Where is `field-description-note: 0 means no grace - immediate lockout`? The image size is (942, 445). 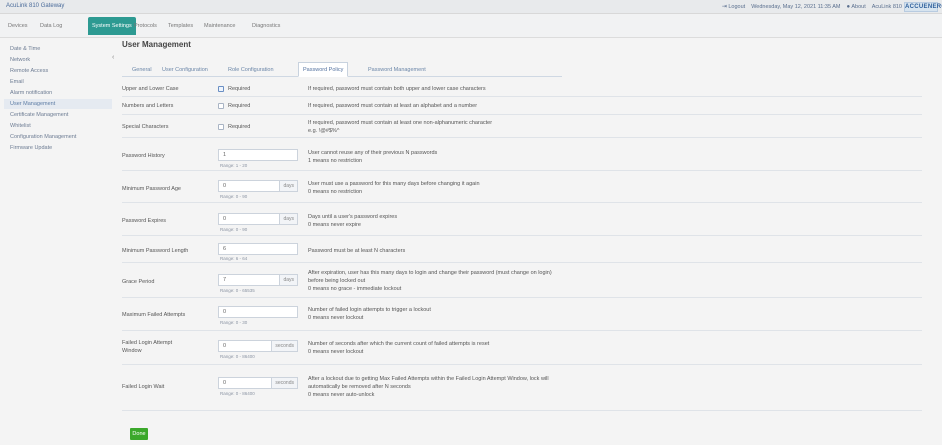 field-description-note: 0 means no grace - immediate lockout is located at coordinates (355, 289).